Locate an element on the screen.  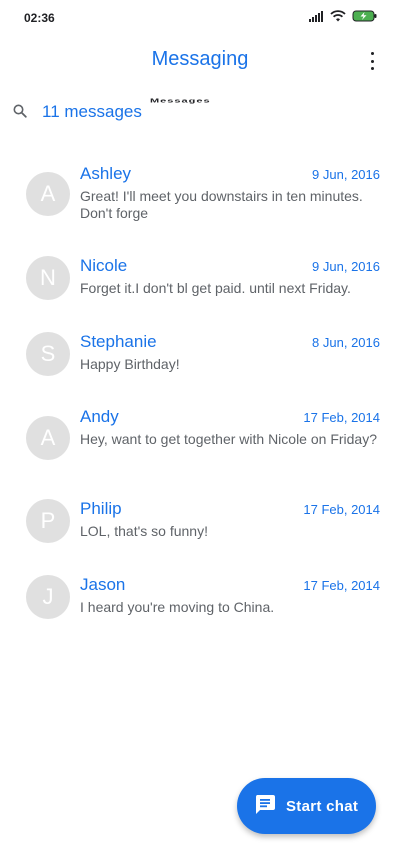
page-title: Messaging is located at coordinates (200, 59).